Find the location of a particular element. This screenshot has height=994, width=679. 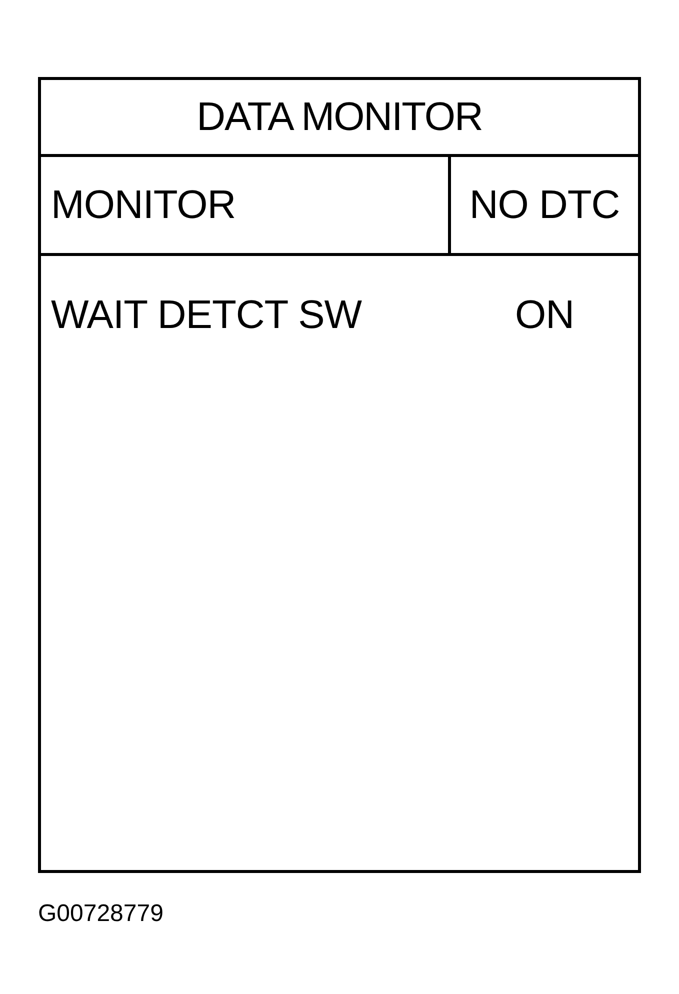

mode-label: MONITOR is located at coordinates (246, 205).